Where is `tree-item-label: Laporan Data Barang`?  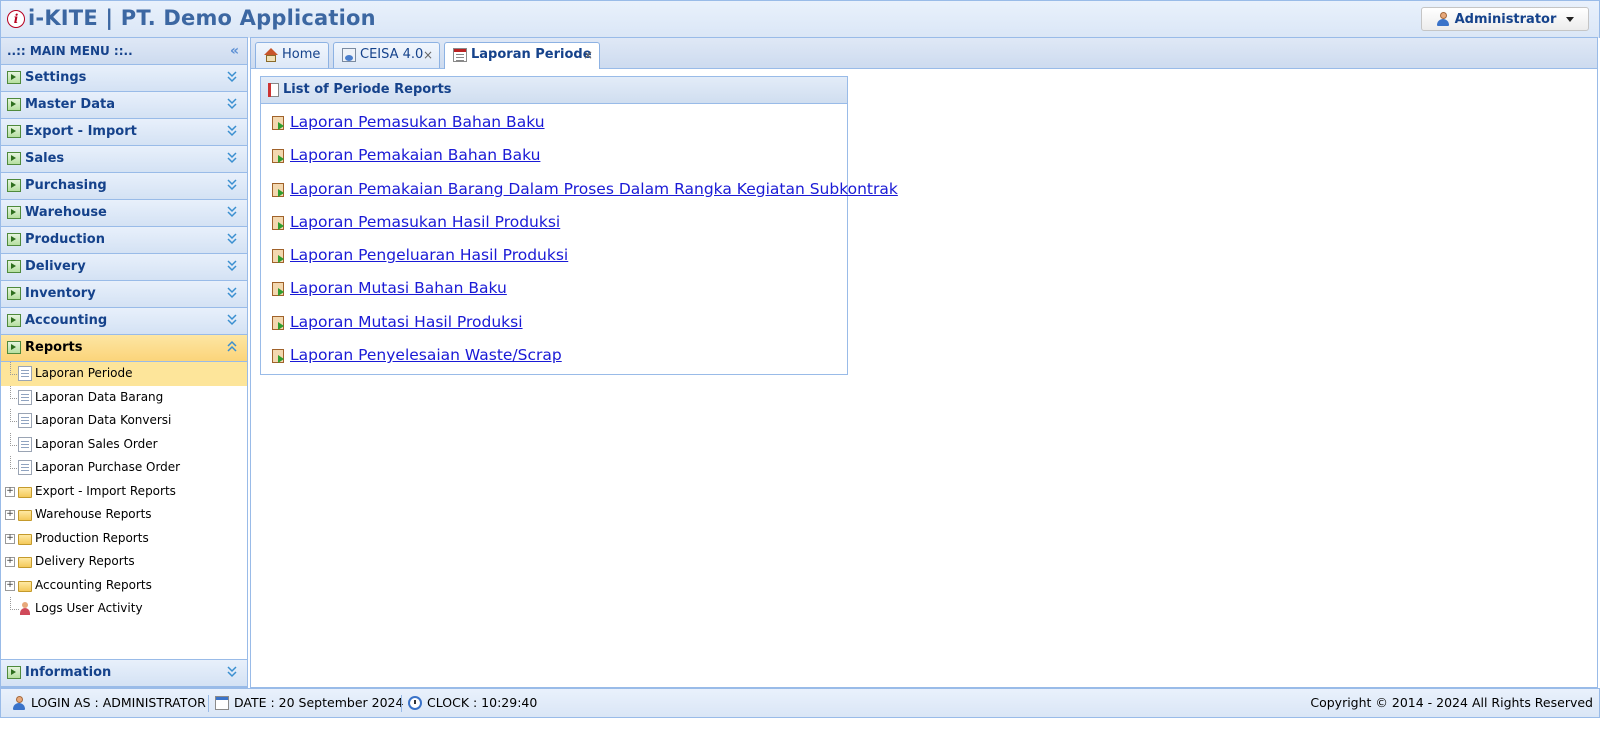 tree-item-label: Laporan Data Barang is located at coordinates (99, 396).